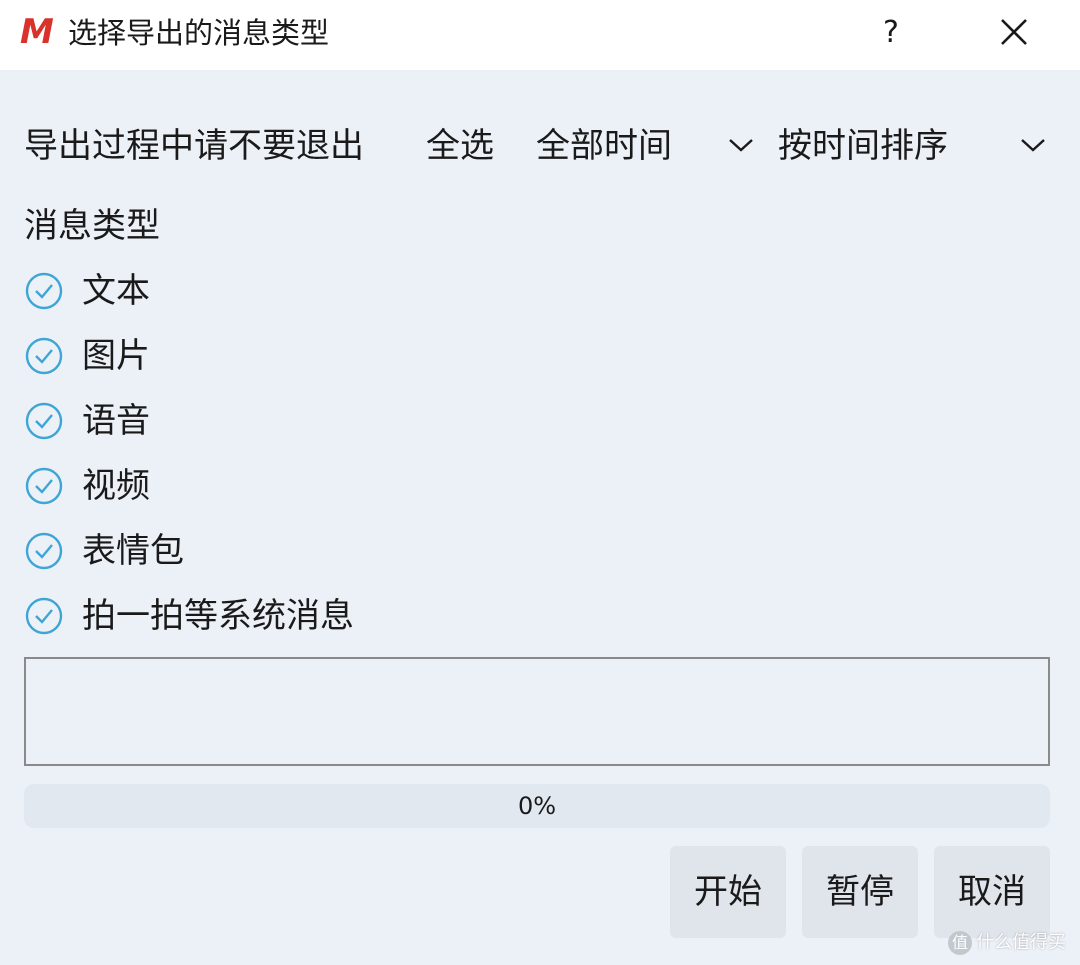  I want to click on time-range-select: 全部时间, so click(604, 146).